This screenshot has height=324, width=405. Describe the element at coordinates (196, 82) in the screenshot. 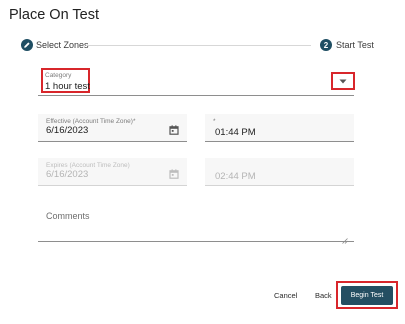

I see `category-select: Category 1 hour test` at that location.